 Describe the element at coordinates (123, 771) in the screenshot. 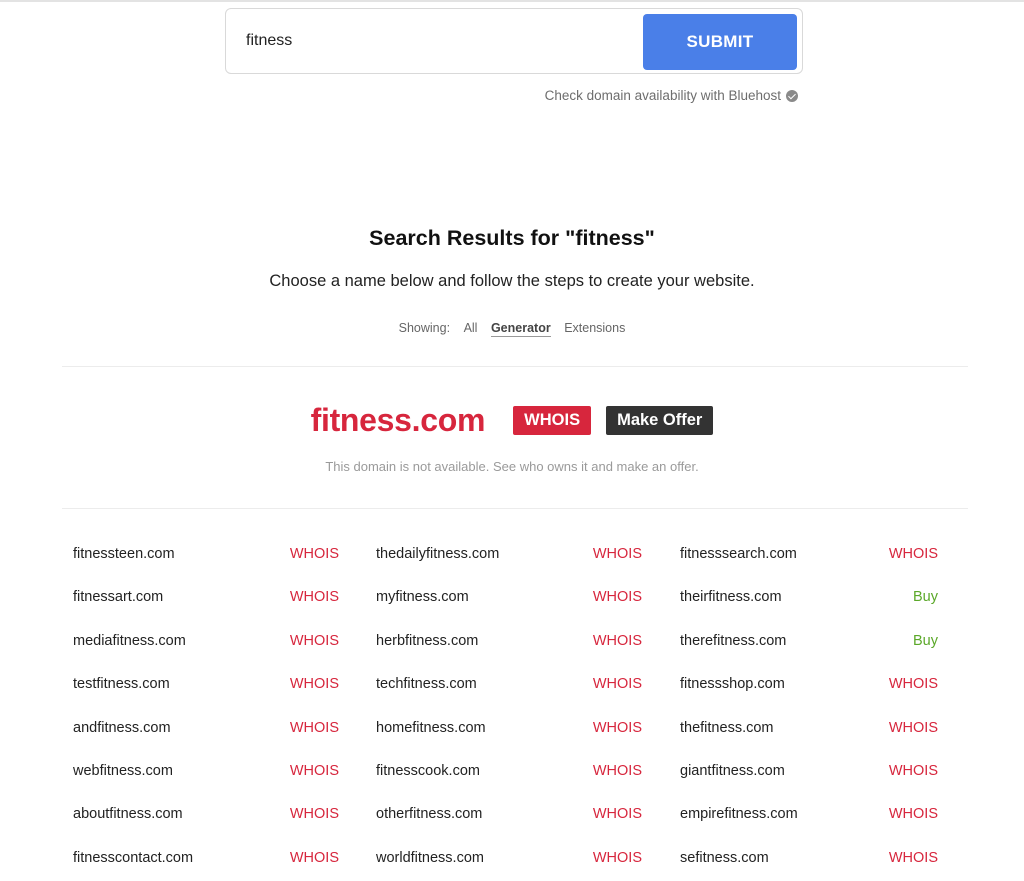

I see `domain-result-name: webfitness.com` at that location.